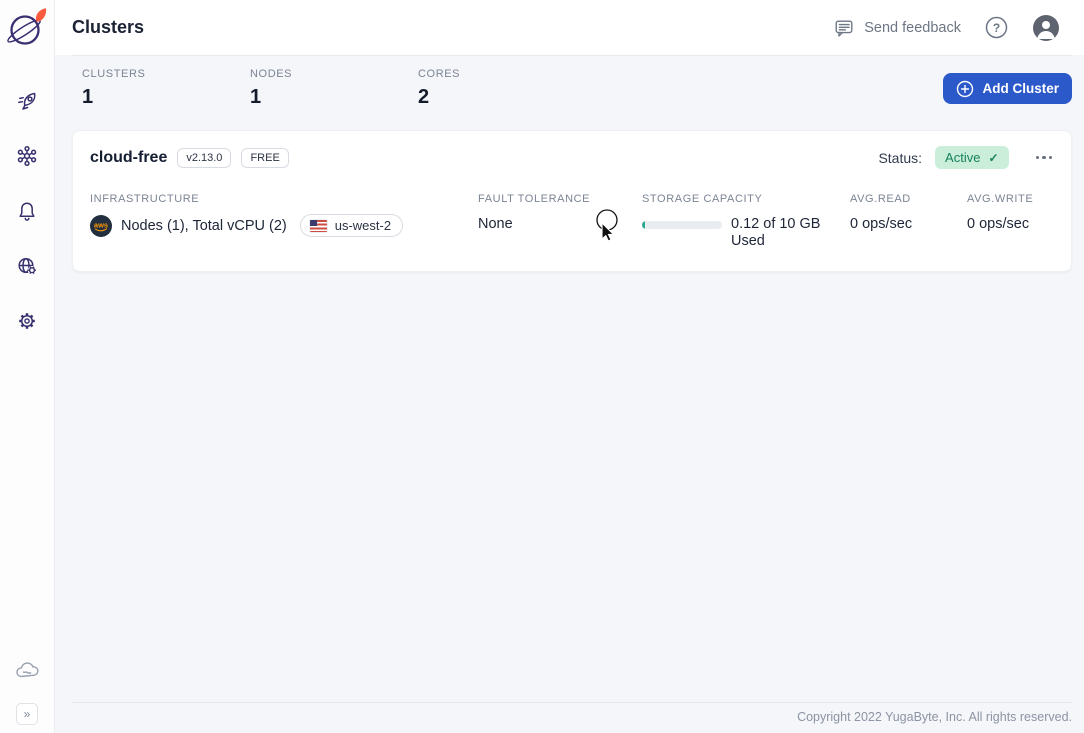 This screenshot has height=733, width=1084. What do you see at coordinates (265, 157) in the screenshot?
I see `plan-badge: FREE` at bounding box center [265, 157].